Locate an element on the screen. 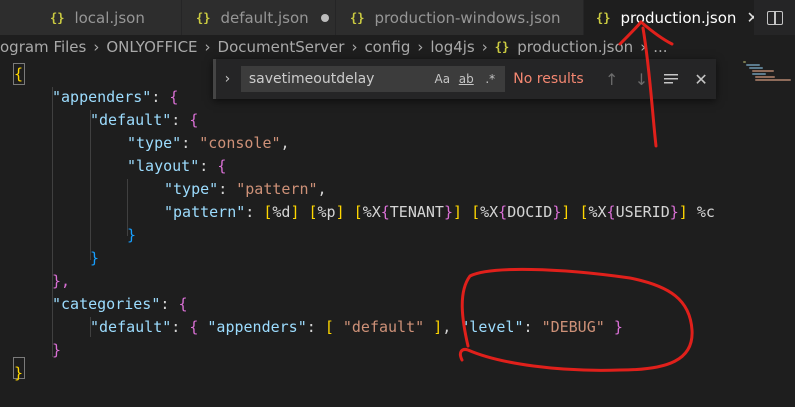 The width and height of the screenshot is (795, 407). tab-label: production.json is located at coordinates (678, 17).